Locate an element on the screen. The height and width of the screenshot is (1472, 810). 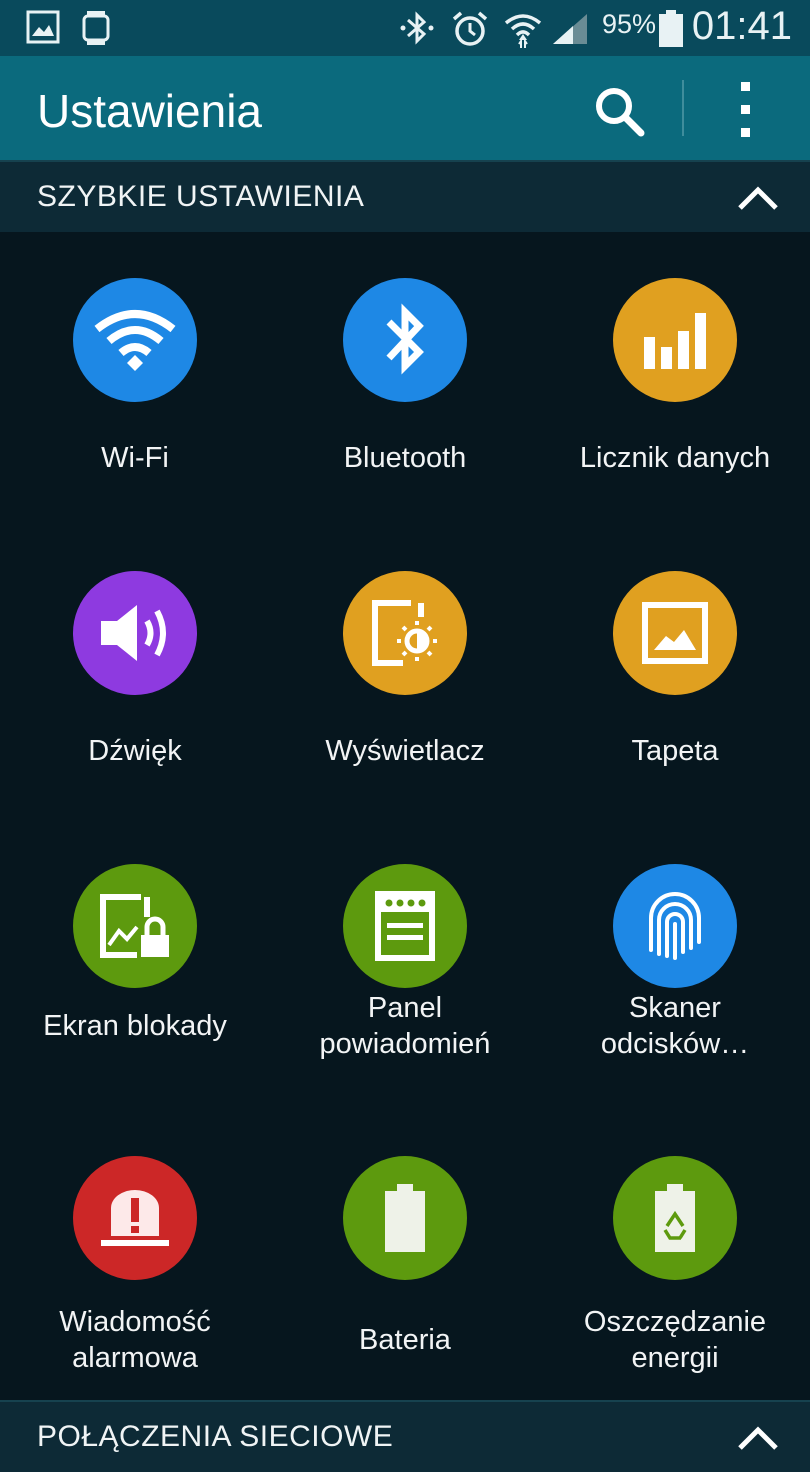
tile-label: Dźwięk is located at coordinates (135, 751).